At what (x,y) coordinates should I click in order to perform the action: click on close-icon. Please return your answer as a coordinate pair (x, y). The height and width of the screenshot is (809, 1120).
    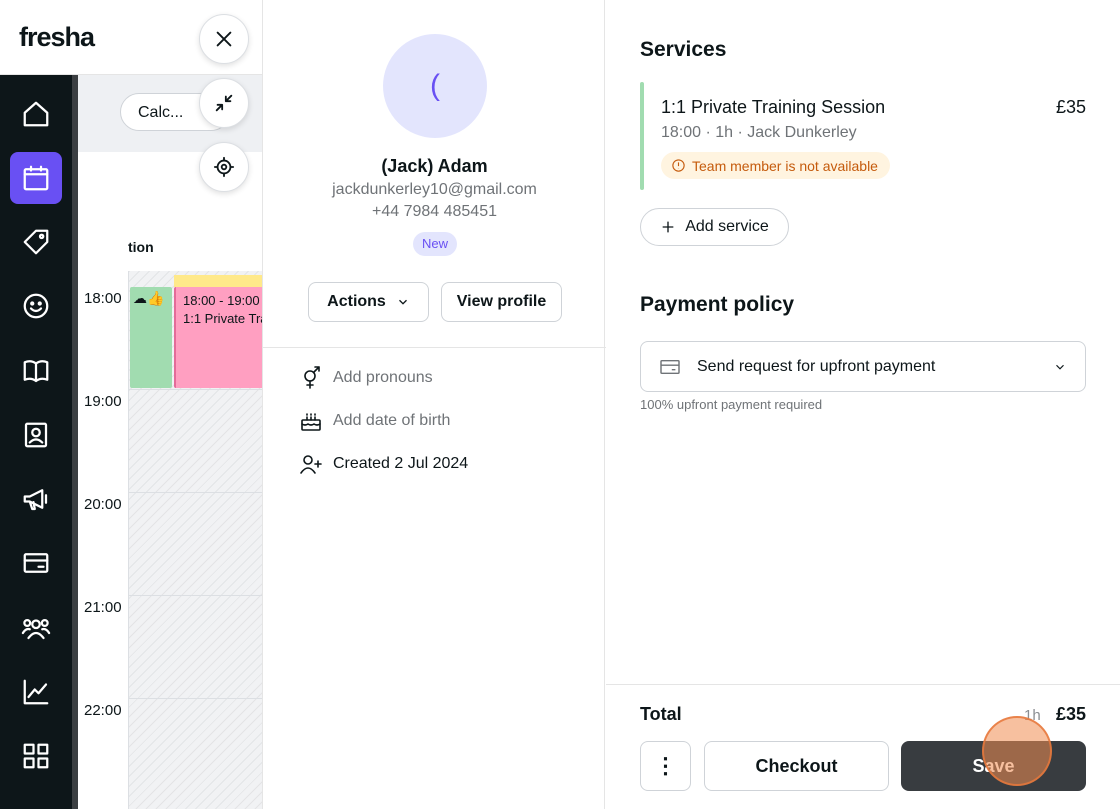
    Looking at the image, I should click on (224, 39).